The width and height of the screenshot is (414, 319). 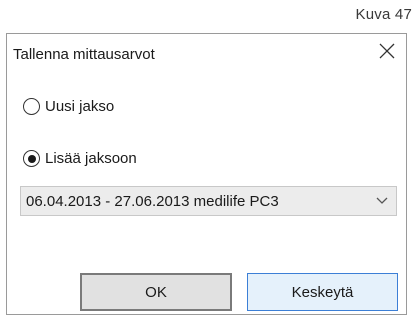 I want to click on figure-label: Kuva 47, so click(x=383, y=14).